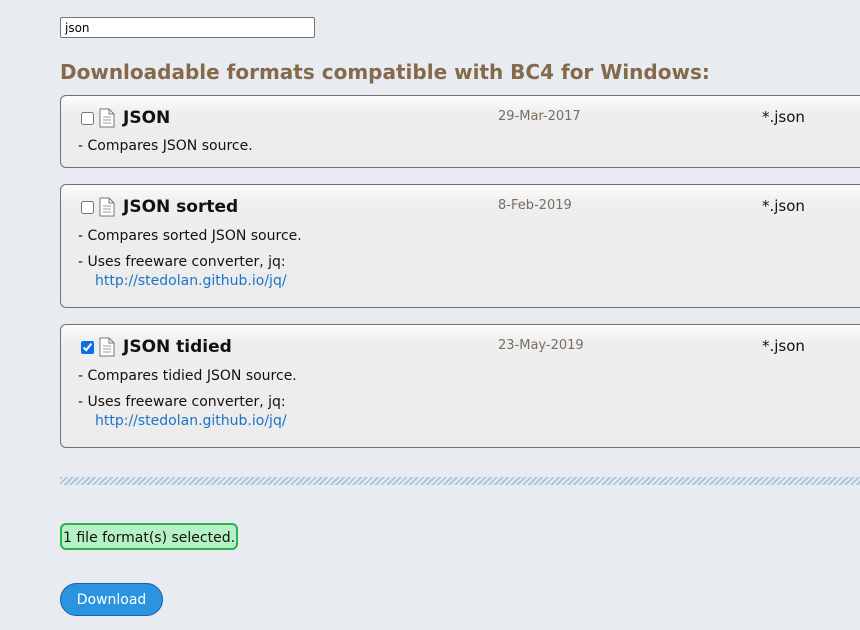 The width and height of the screenshot is (860, 630). What do you see at coordinates (190, 236) in the screenshot?
I see `description-line: - Compares sorted JSON source.` at bounding box center [190, 236].